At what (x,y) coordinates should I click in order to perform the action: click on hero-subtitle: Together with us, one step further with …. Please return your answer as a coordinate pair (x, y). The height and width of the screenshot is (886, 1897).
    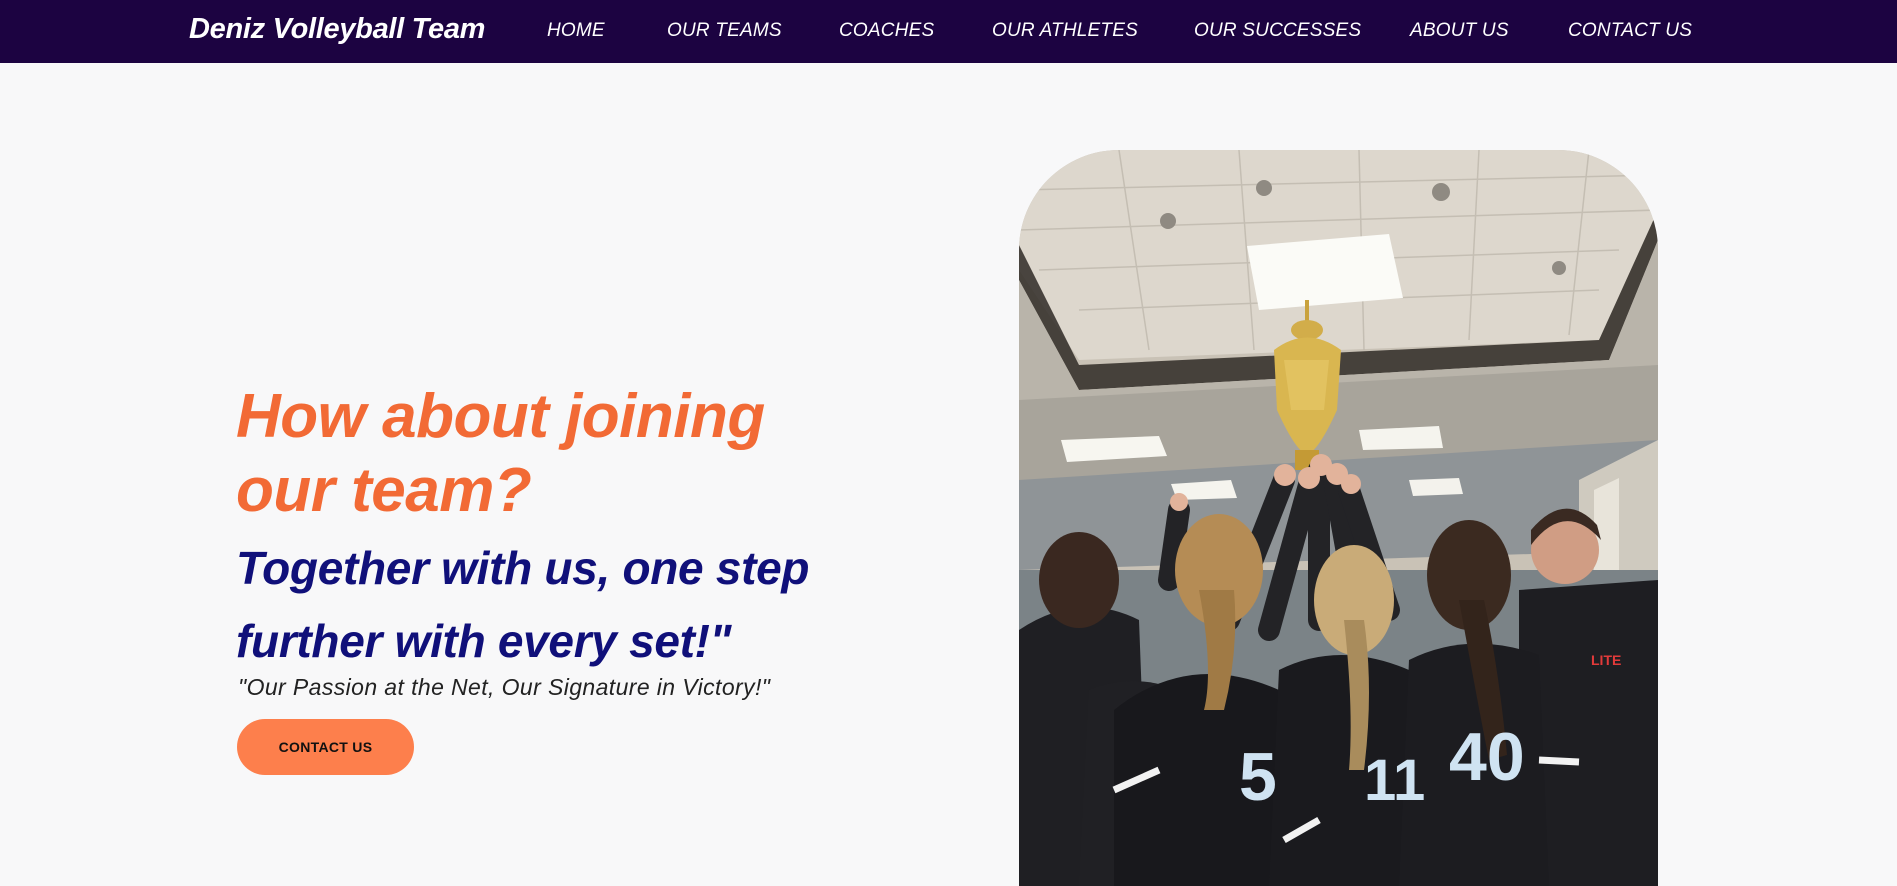
    Looking at the image, I should click on (523, 604).